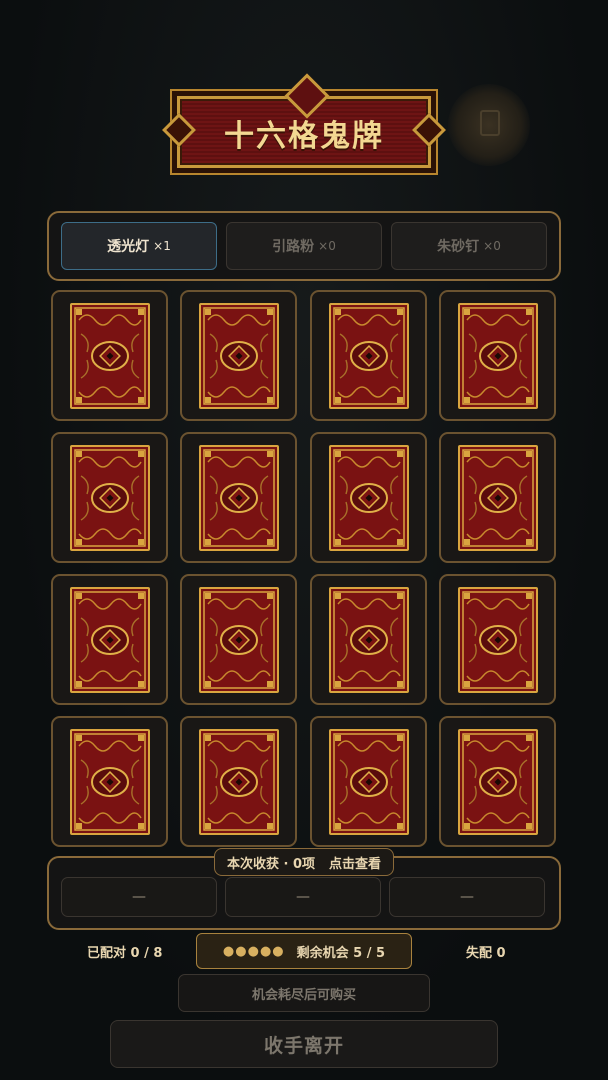 The width and height of the screenshot is (608, 1080). Describe the element at coordinates (355, 862) in the screenshot. I see `loot-view-link: 点击查看` at that location.